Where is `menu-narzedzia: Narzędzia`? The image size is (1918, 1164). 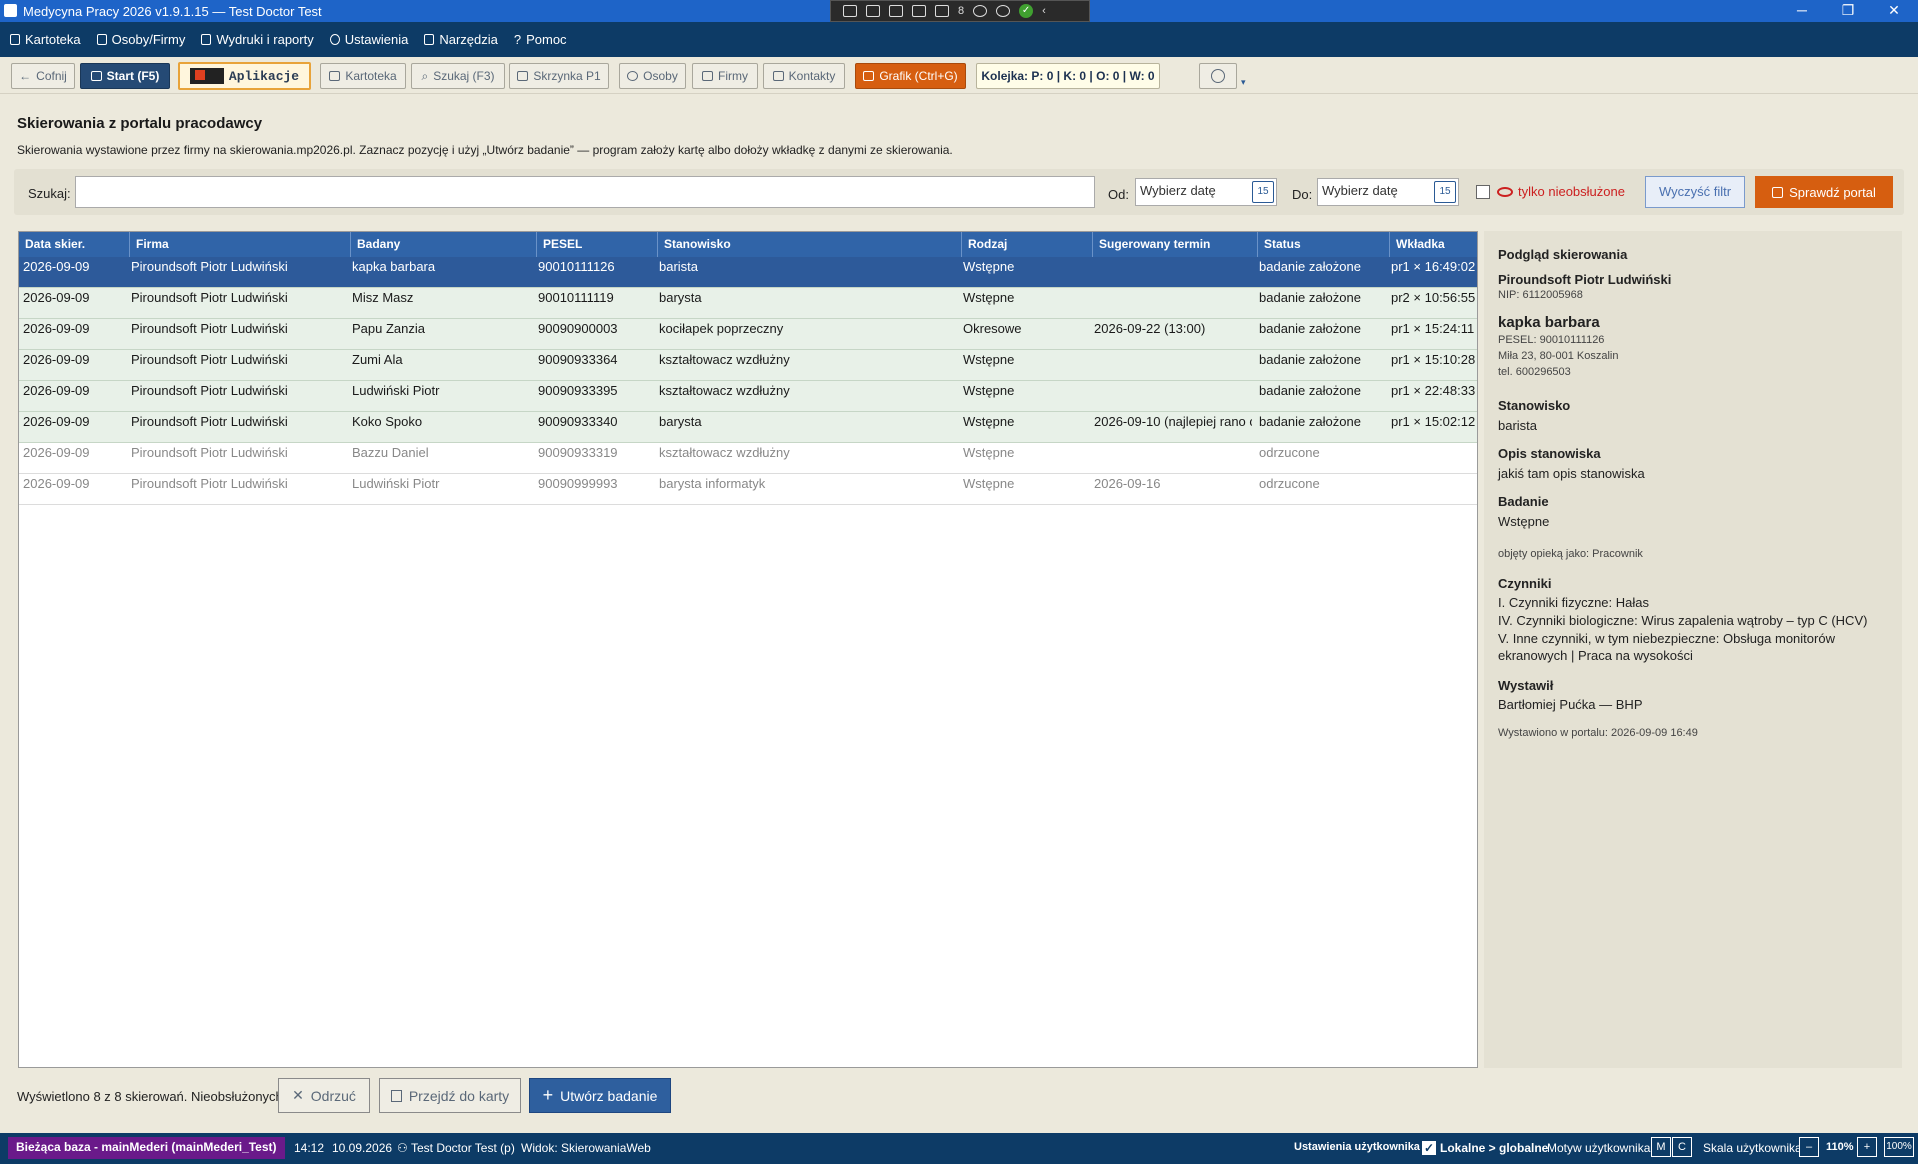 menu-narzedzia: Narzędzia is located at coordinates (461, 39).